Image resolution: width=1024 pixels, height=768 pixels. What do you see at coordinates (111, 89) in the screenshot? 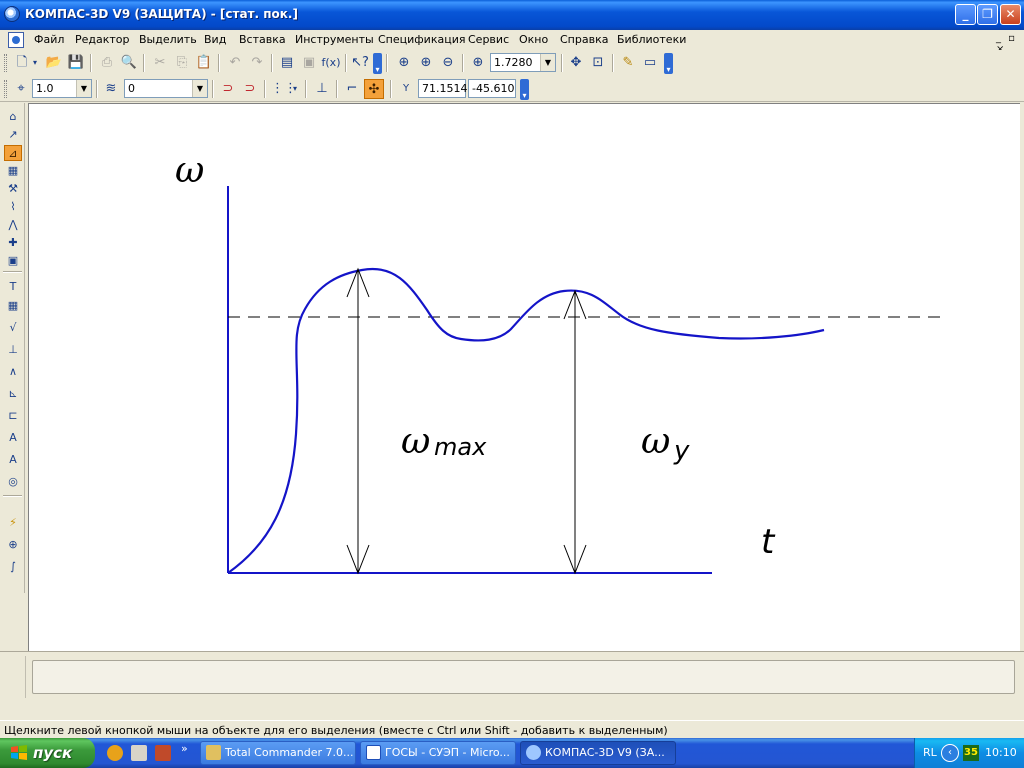
I see `layers-icon: ≋` at bounding box center [111, 89].